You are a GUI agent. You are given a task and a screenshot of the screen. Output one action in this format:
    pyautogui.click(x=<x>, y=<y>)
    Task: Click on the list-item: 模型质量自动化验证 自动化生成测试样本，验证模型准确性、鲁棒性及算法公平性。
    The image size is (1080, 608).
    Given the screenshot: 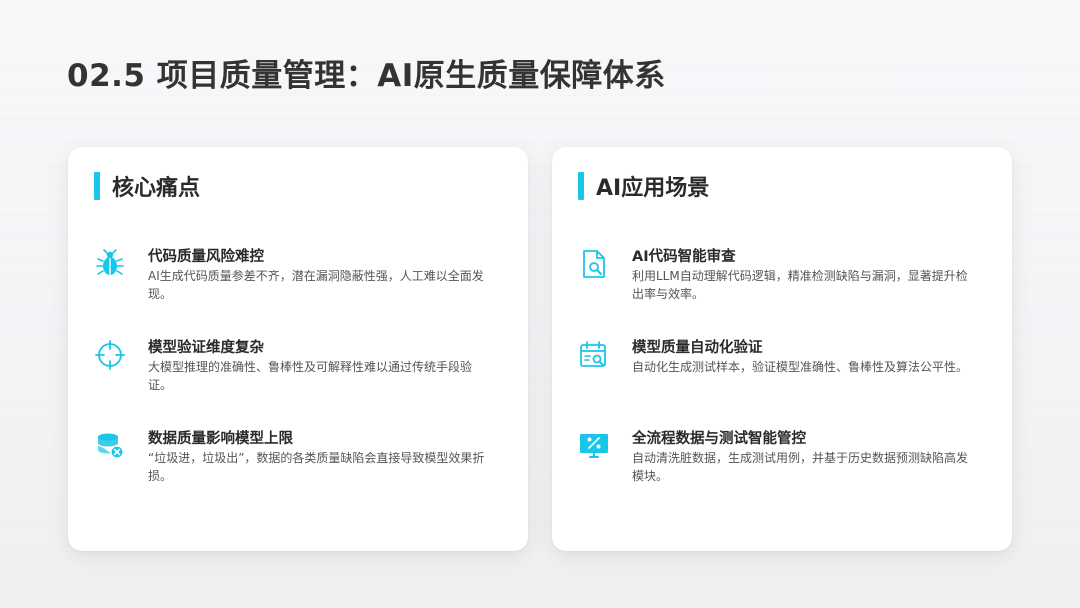 What is the action you would take?
    pyautogui.click(x=783, y=357)
    